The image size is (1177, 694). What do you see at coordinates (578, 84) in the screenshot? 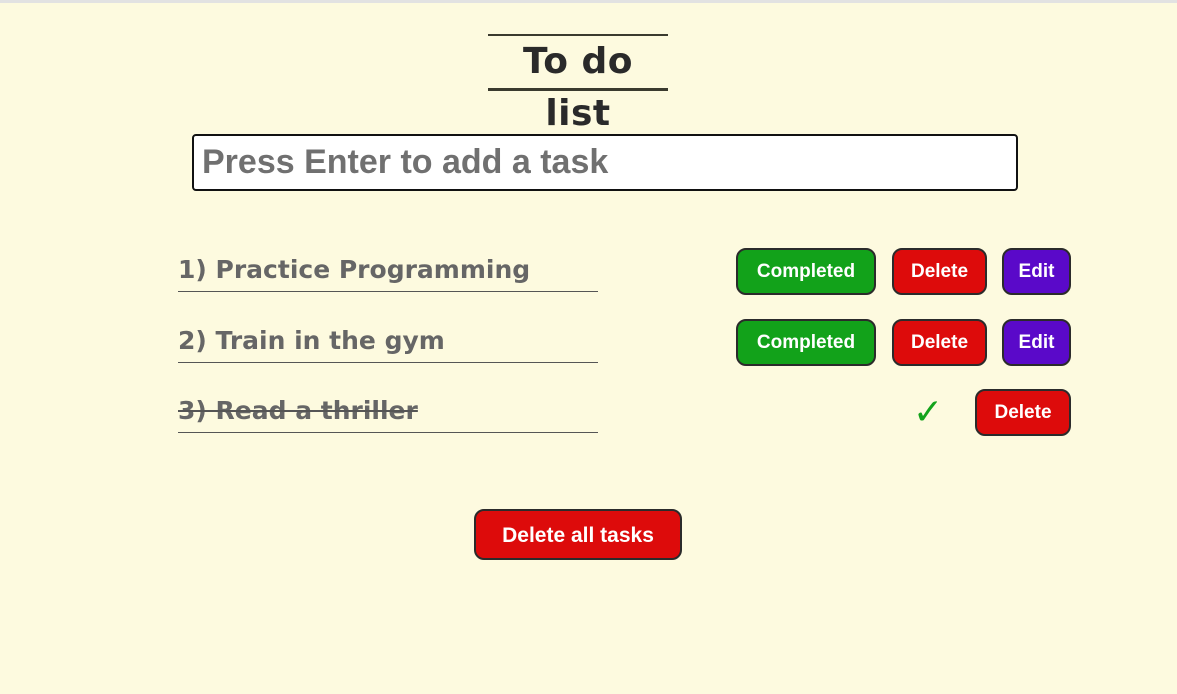
I see `page-title: To do list` at bounding box center [578, 84].